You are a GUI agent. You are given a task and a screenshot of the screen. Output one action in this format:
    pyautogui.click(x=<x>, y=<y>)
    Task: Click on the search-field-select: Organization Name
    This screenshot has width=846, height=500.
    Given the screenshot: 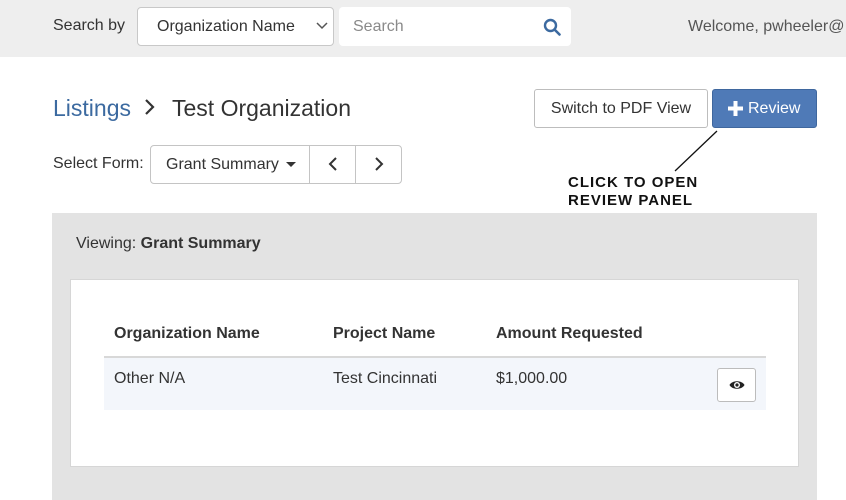 What is the action you would take?
    pyautogui.click(x=235, y=26)
    